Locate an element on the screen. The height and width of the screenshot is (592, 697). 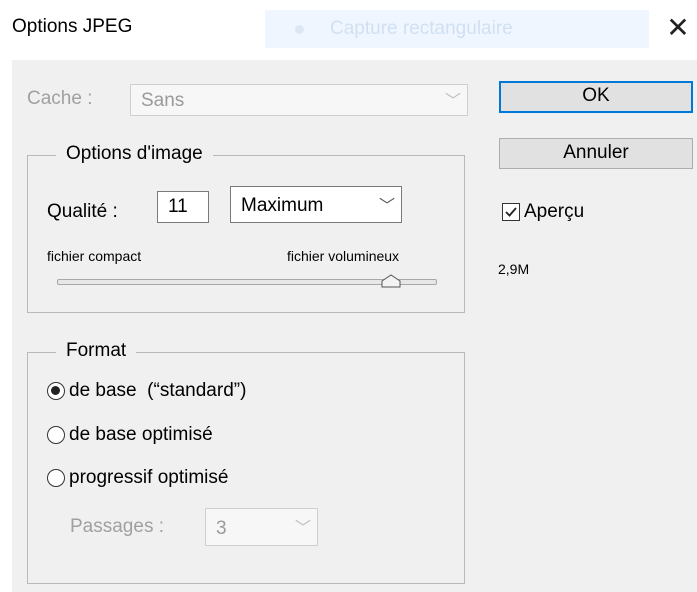
cache-select: Sans ﹀ is located at coordinates (299, 100).